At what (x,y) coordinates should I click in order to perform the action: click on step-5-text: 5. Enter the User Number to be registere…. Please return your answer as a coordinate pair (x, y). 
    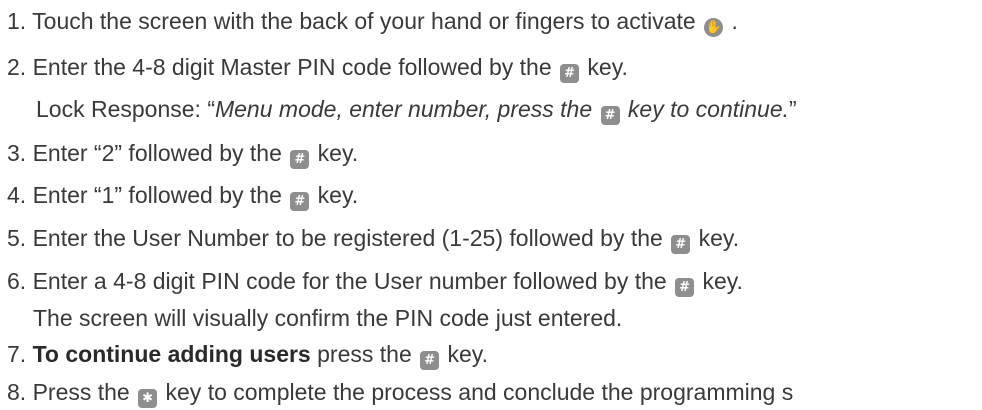
    Looking at the image, I should click on (338, 238).